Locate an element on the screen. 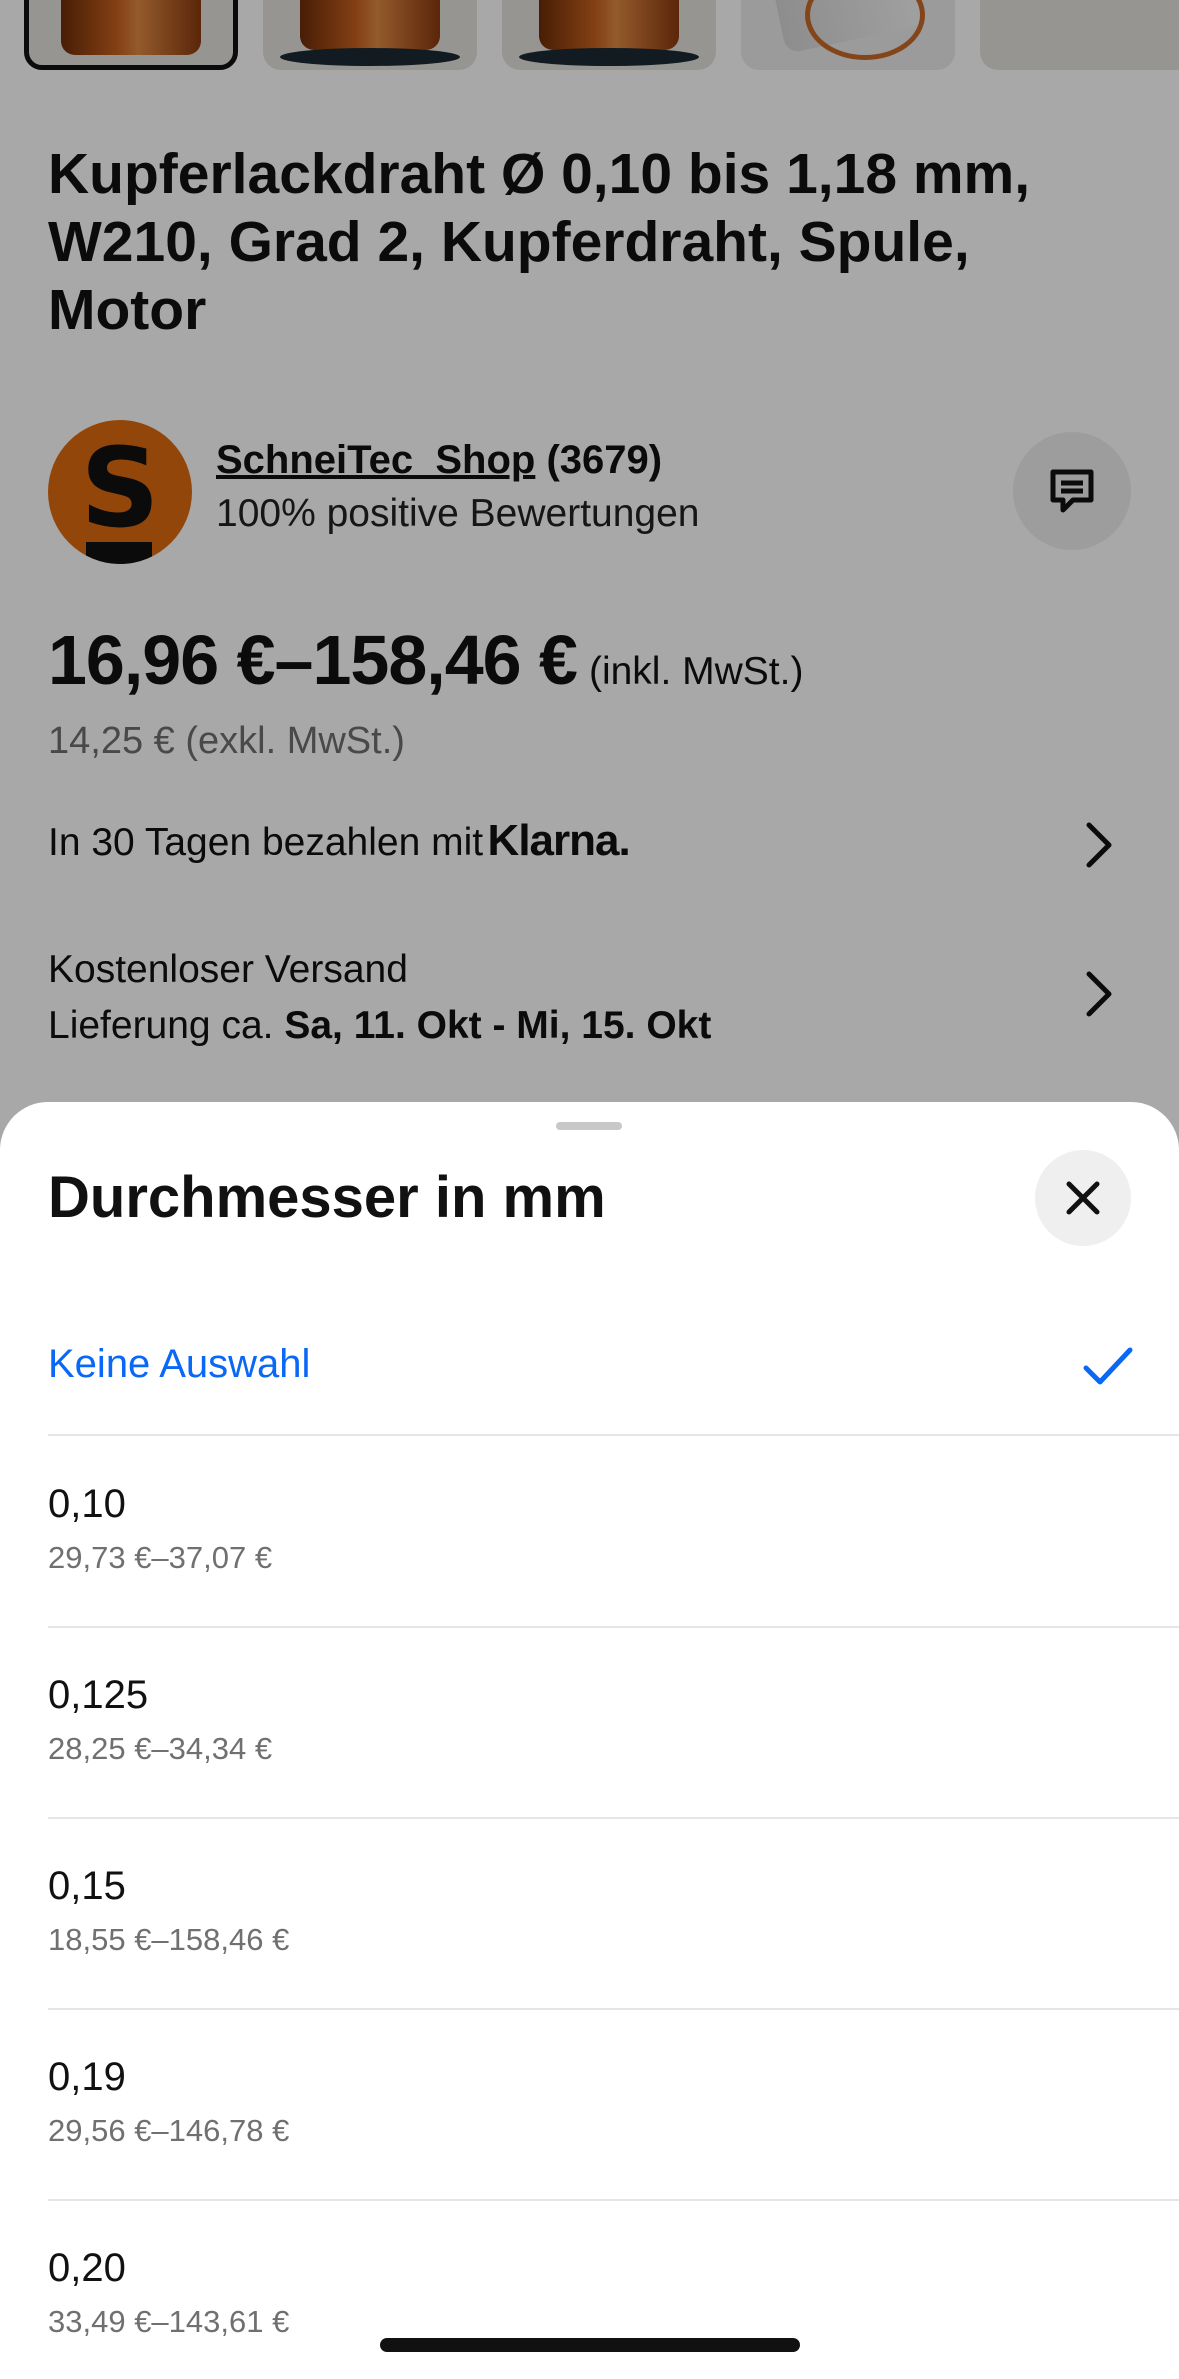 This screenshot has height=2379, width=1179. option-price-range: 18,55 €–158,46 € is located at coordinates (169, 1939).